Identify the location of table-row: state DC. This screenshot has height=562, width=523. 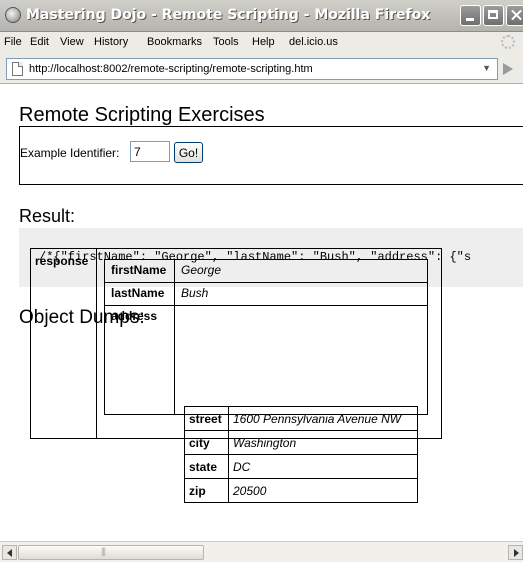
(301, 467).